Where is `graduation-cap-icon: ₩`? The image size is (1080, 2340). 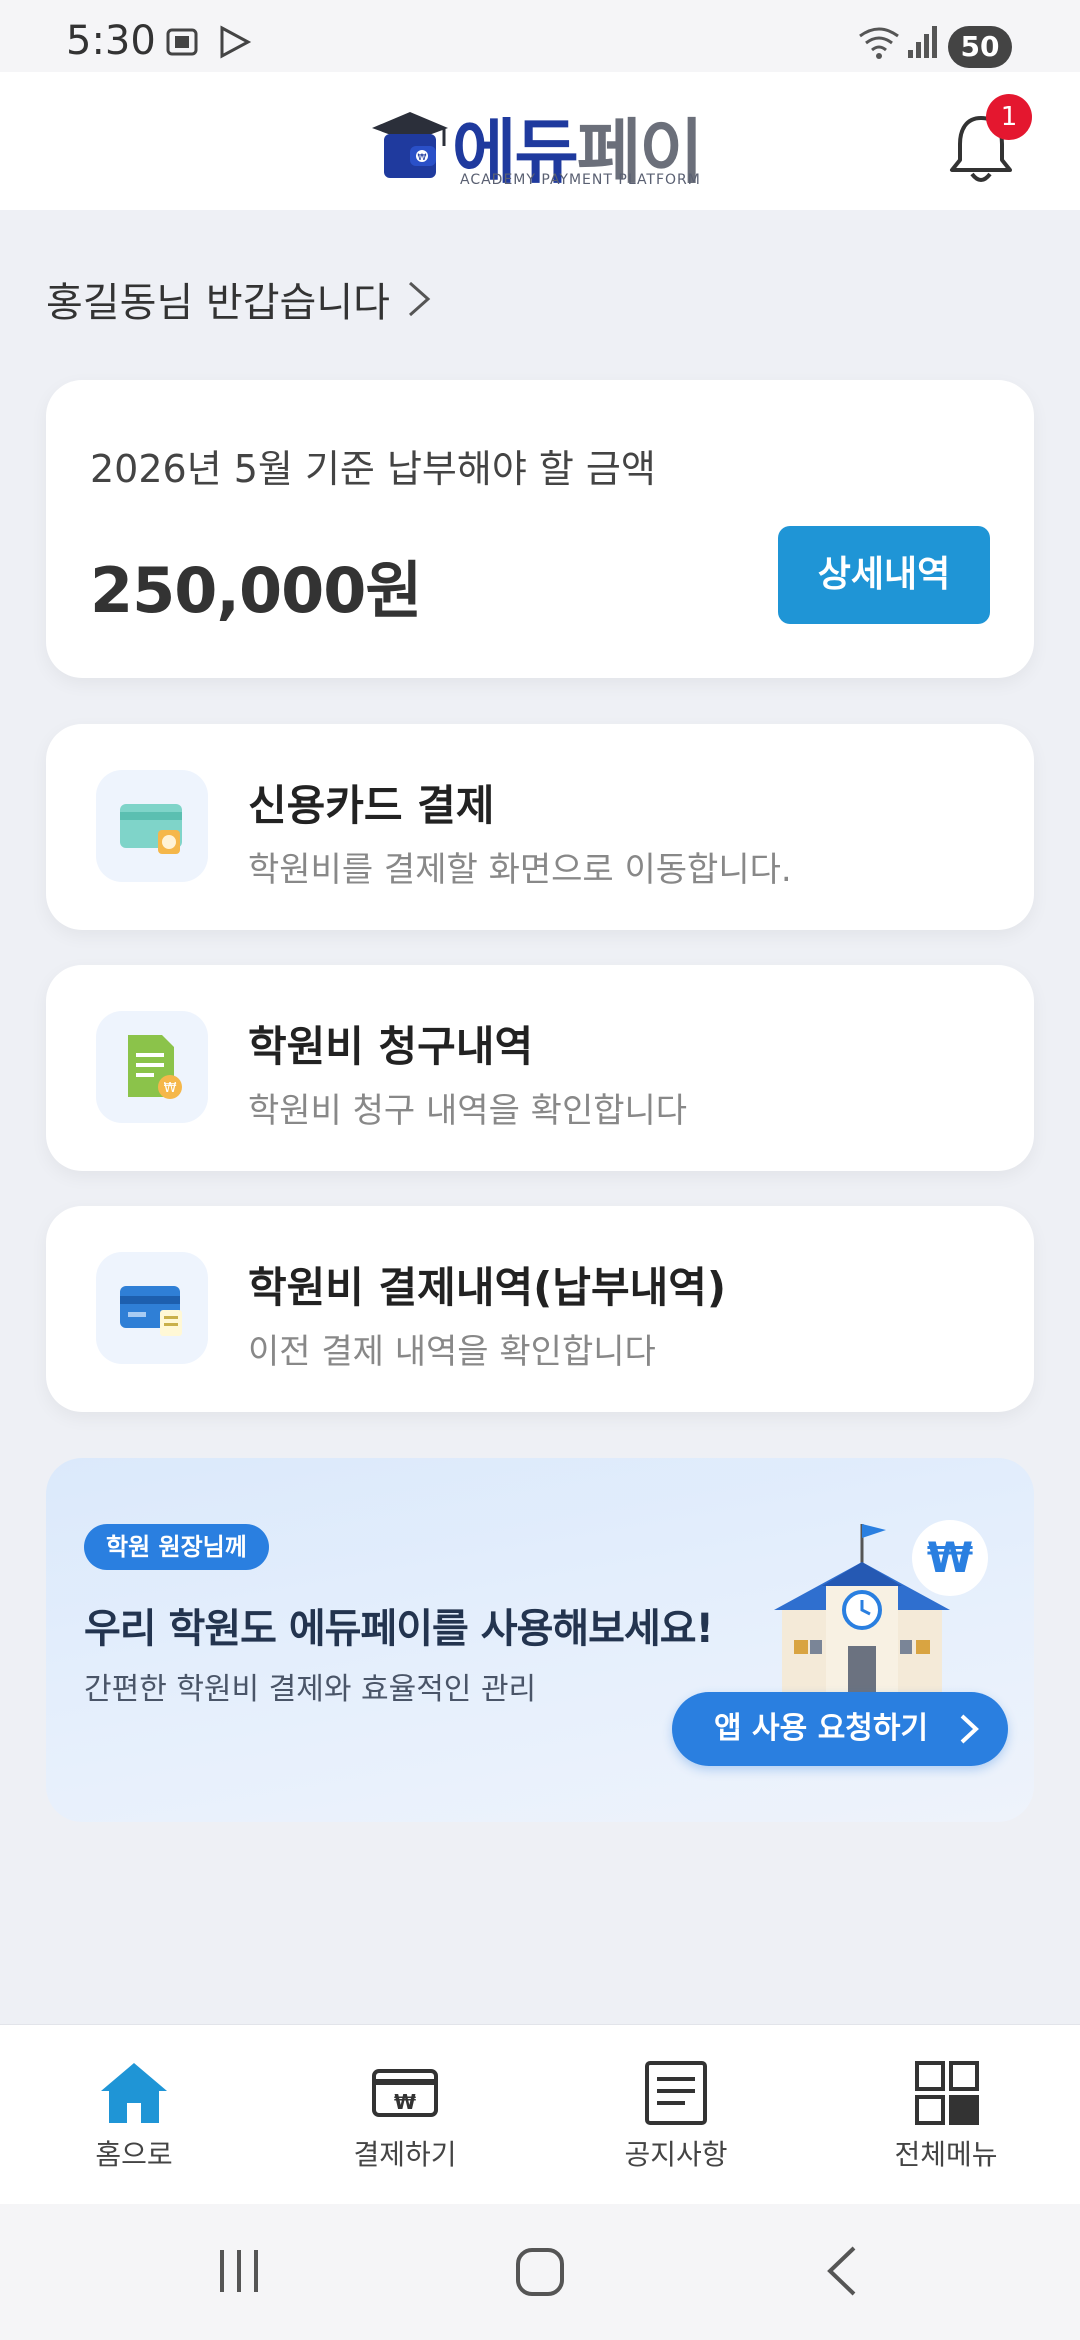
graduation-cap-icon: ₩ is located at coordinates (410, 145).